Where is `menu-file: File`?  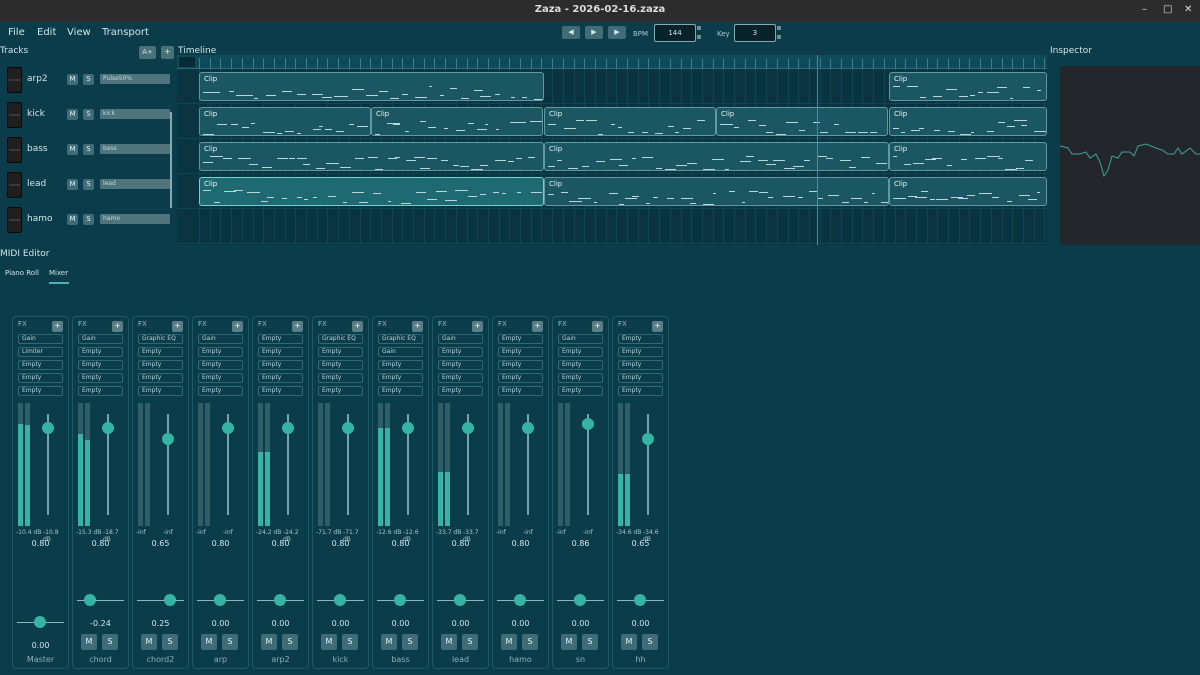
menu-file: File is located at coordinates (16, 32).